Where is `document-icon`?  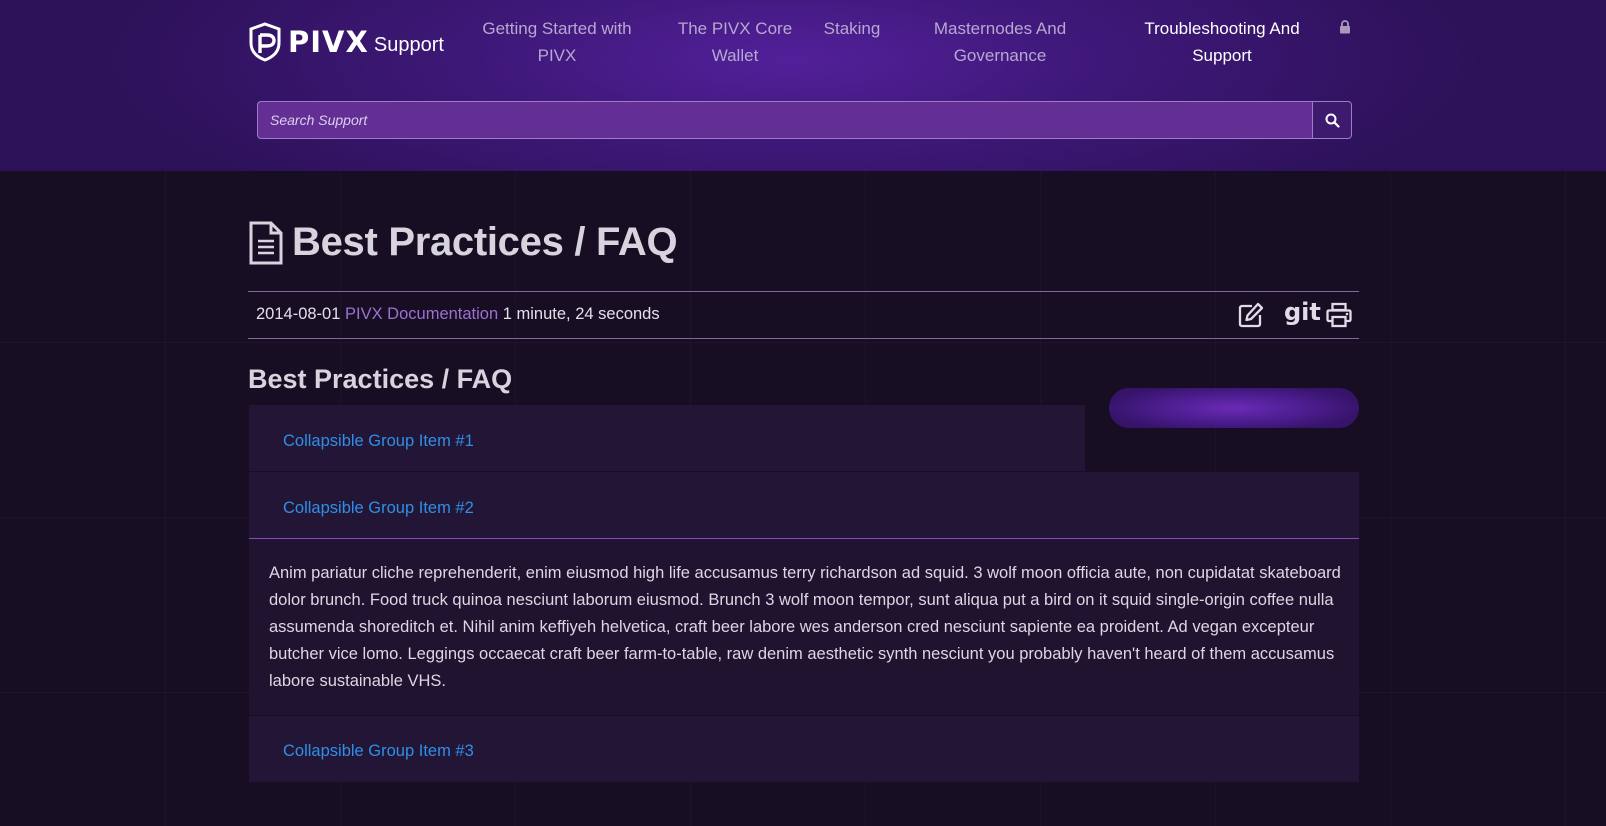
document-icon is located at coordinates (266, 242).